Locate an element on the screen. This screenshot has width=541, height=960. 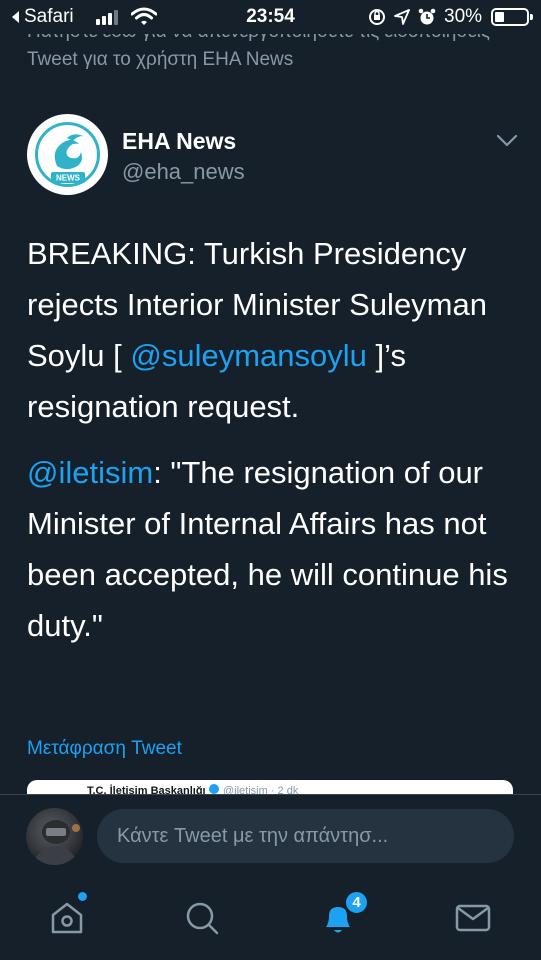
author-display-name: EHA News is located at coordinates (179, 141).